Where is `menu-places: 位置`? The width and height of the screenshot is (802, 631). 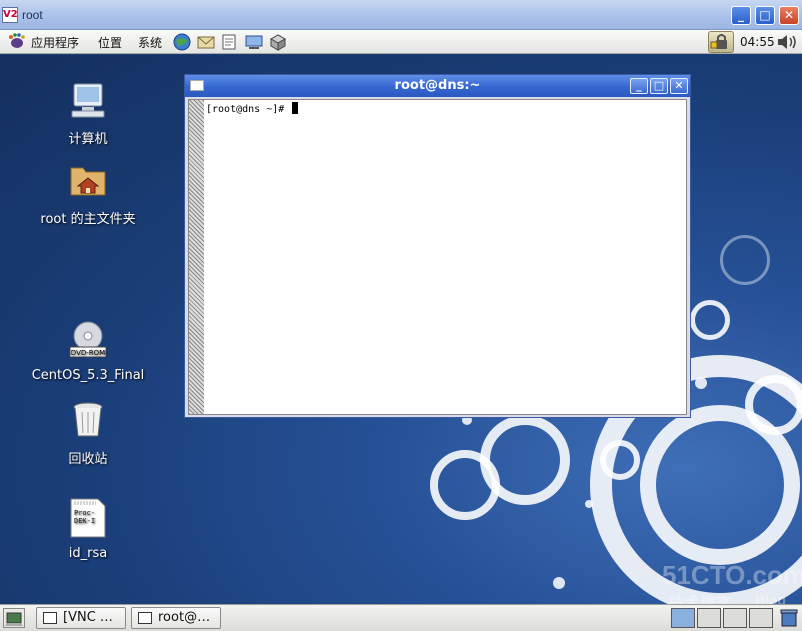
menu-places: 位置 is located at coordinates (110, 42).